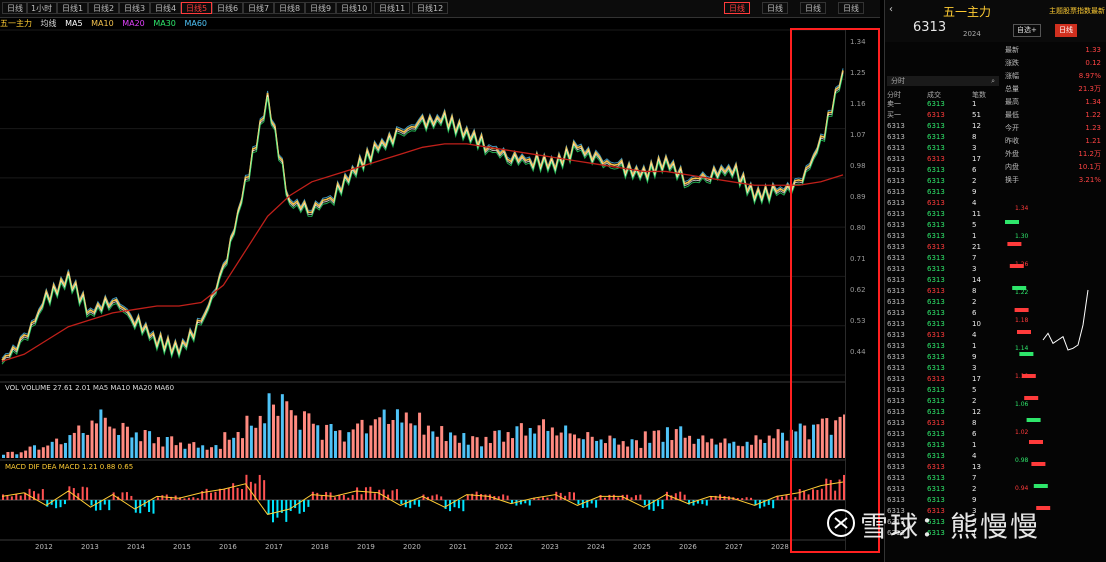 This screenshot has width=1106, height=562. Describe the element at coordinates (993, 81) in the screenshot. I see `search-icon: ⌕` at that location.